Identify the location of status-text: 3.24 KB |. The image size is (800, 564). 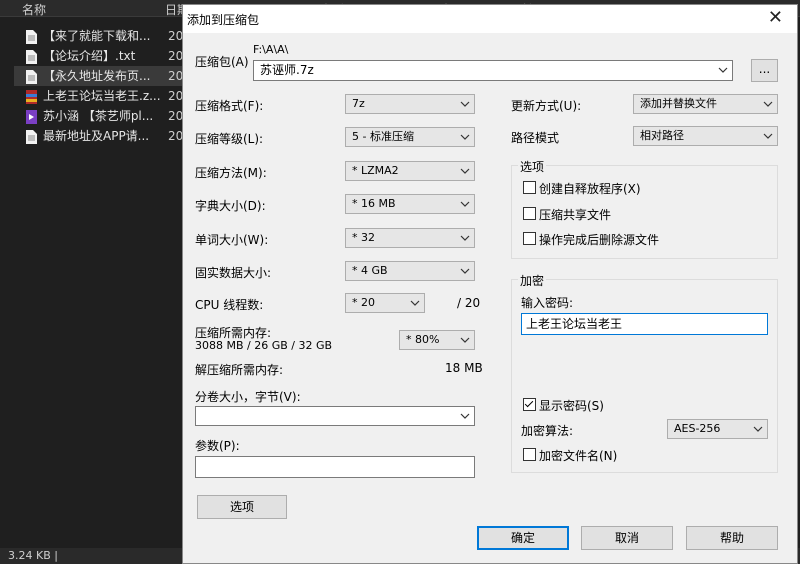
(33, 555).